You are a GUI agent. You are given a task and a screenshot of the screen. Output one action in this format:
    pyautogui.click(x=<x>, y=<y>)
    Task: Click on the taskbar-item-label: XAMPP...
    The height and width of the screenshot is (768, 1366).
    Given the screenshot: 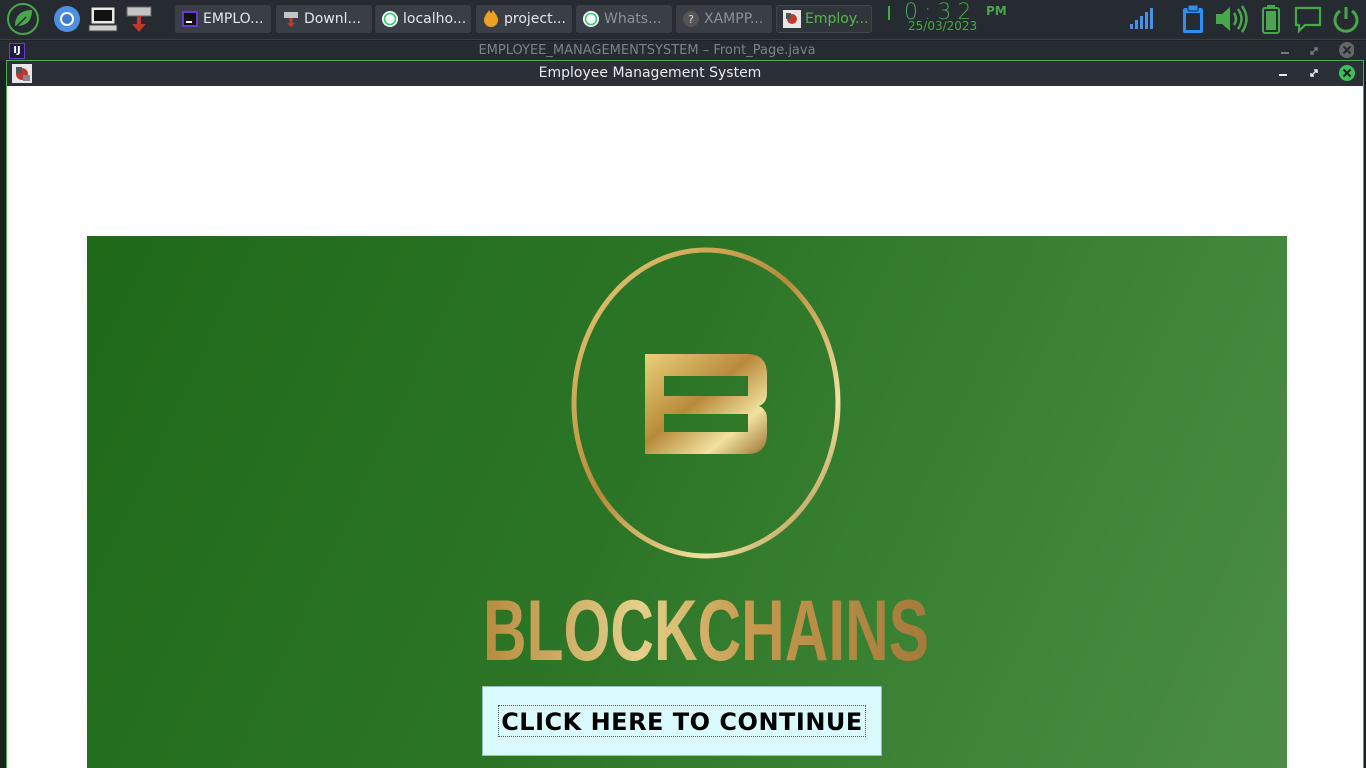 What is the action you would take?
    pyautogui.click(x=734, y=19)
    